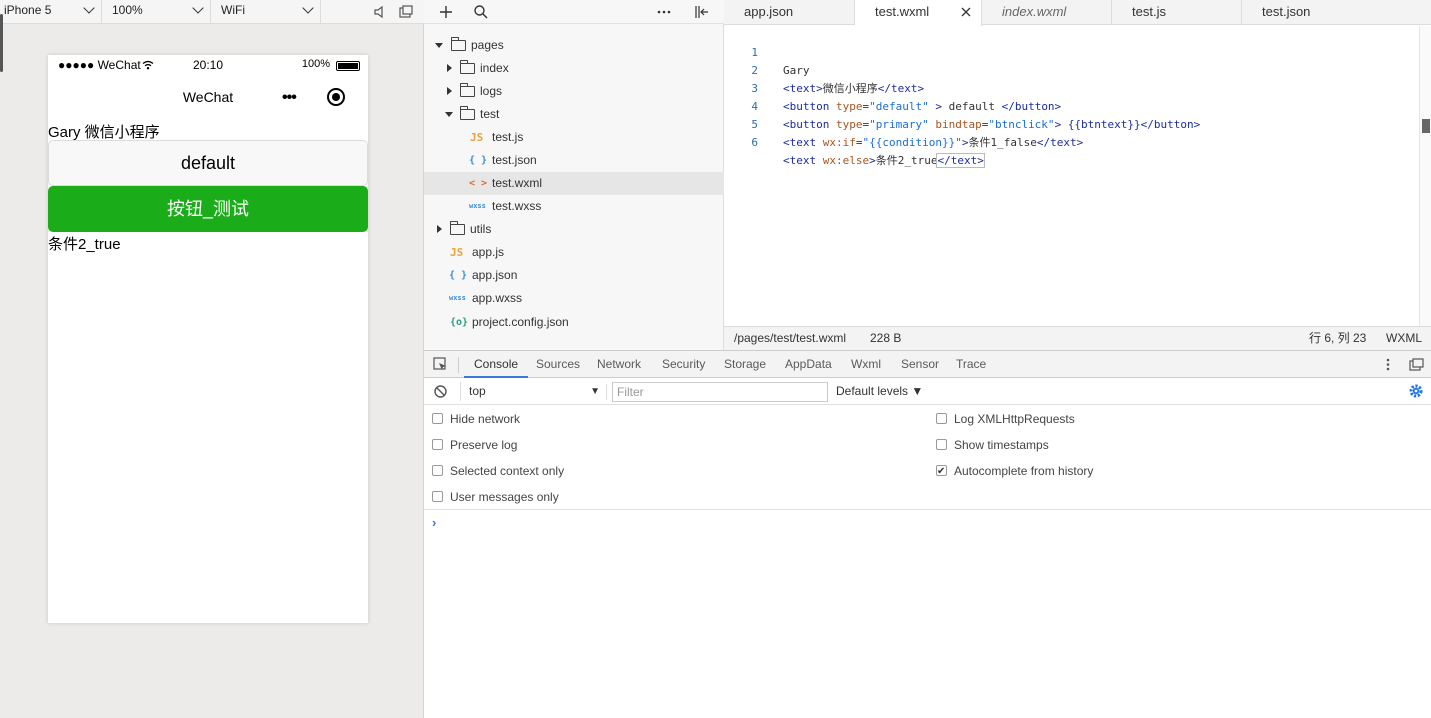 The image size is (1431, 718). I want to click on console-prompt: ›, so click(434, 522).